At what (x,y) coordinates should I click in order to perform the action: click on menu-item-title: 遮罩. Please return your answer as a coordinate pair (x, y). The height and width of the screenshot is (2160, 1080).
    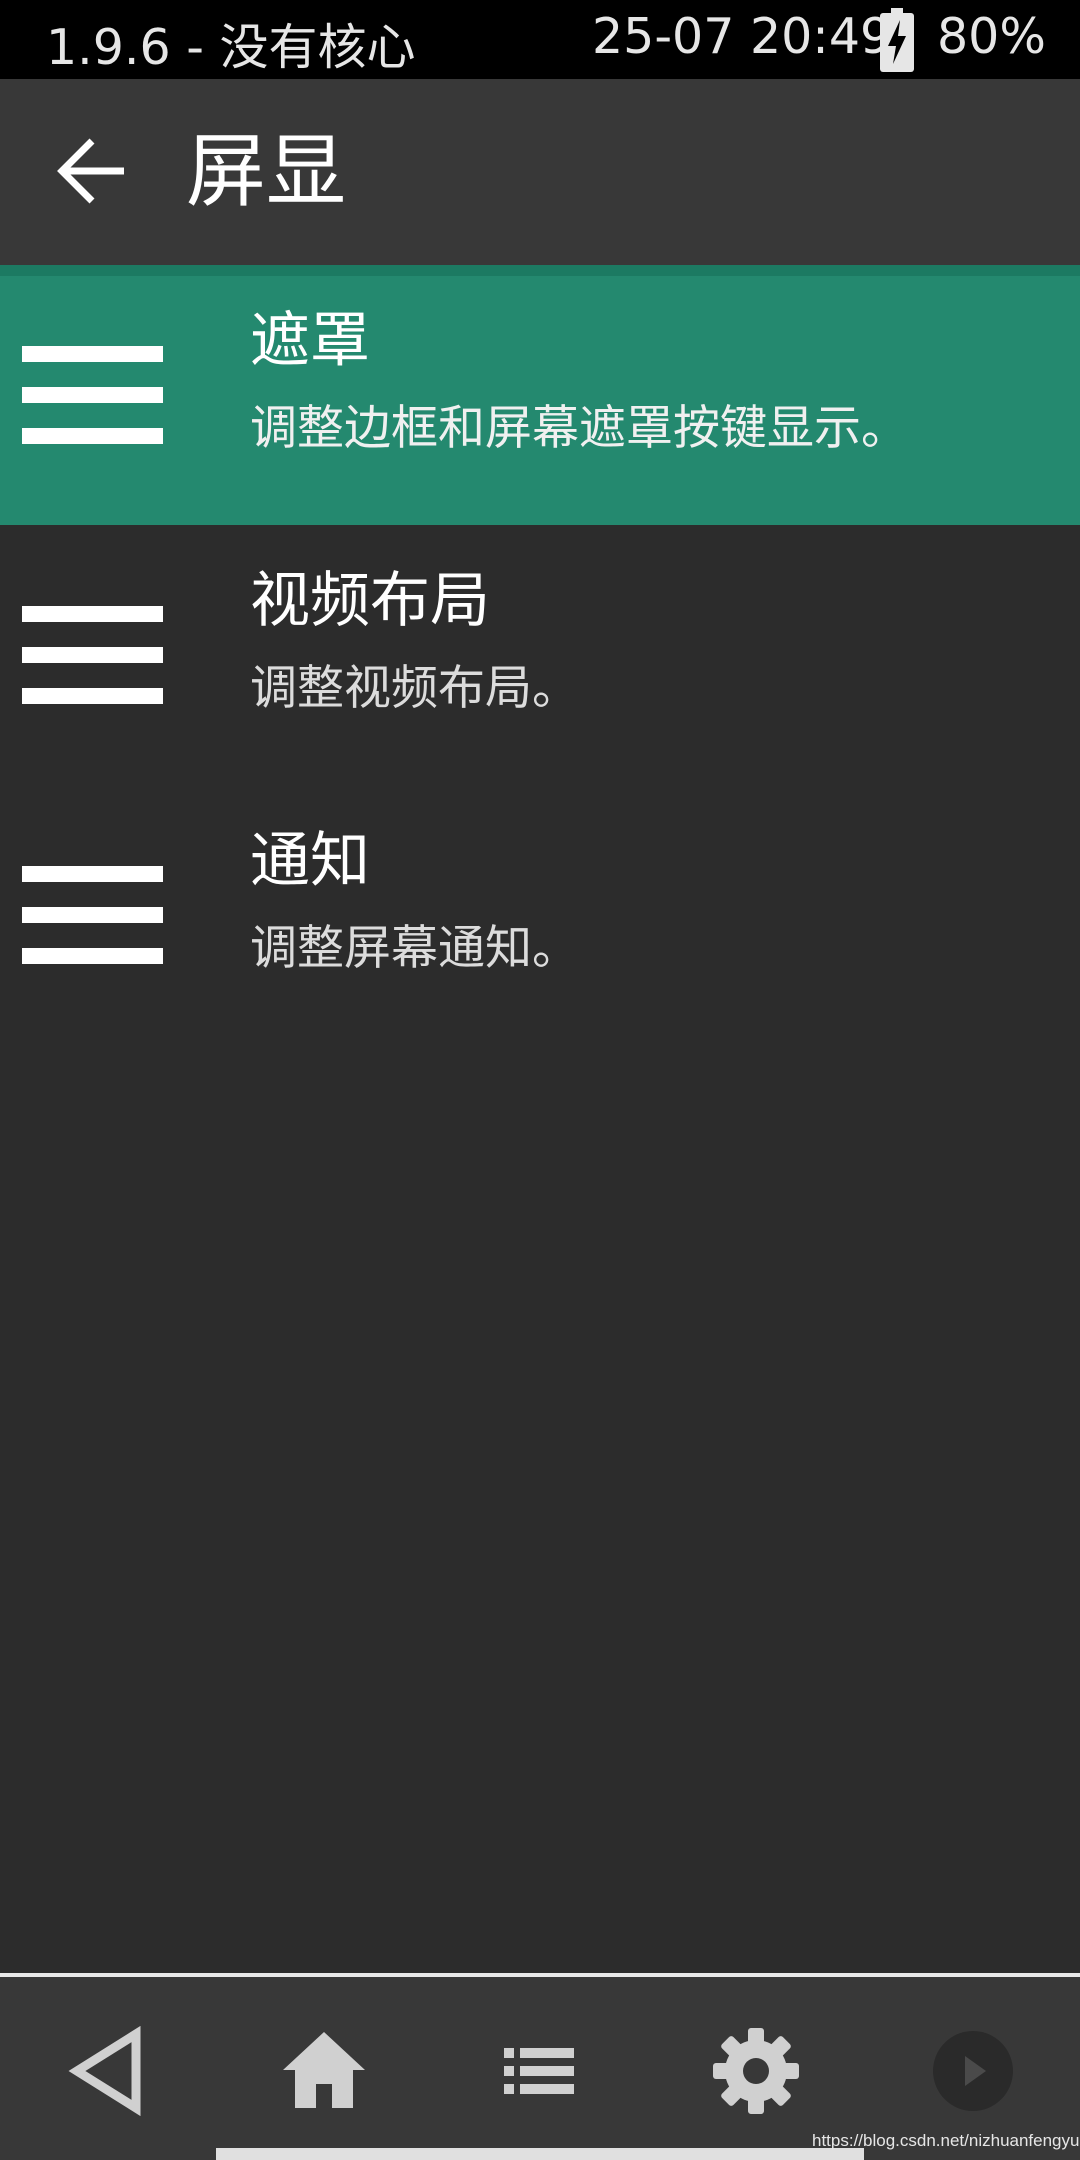
    Looking at the image, I should click on (310, 341).